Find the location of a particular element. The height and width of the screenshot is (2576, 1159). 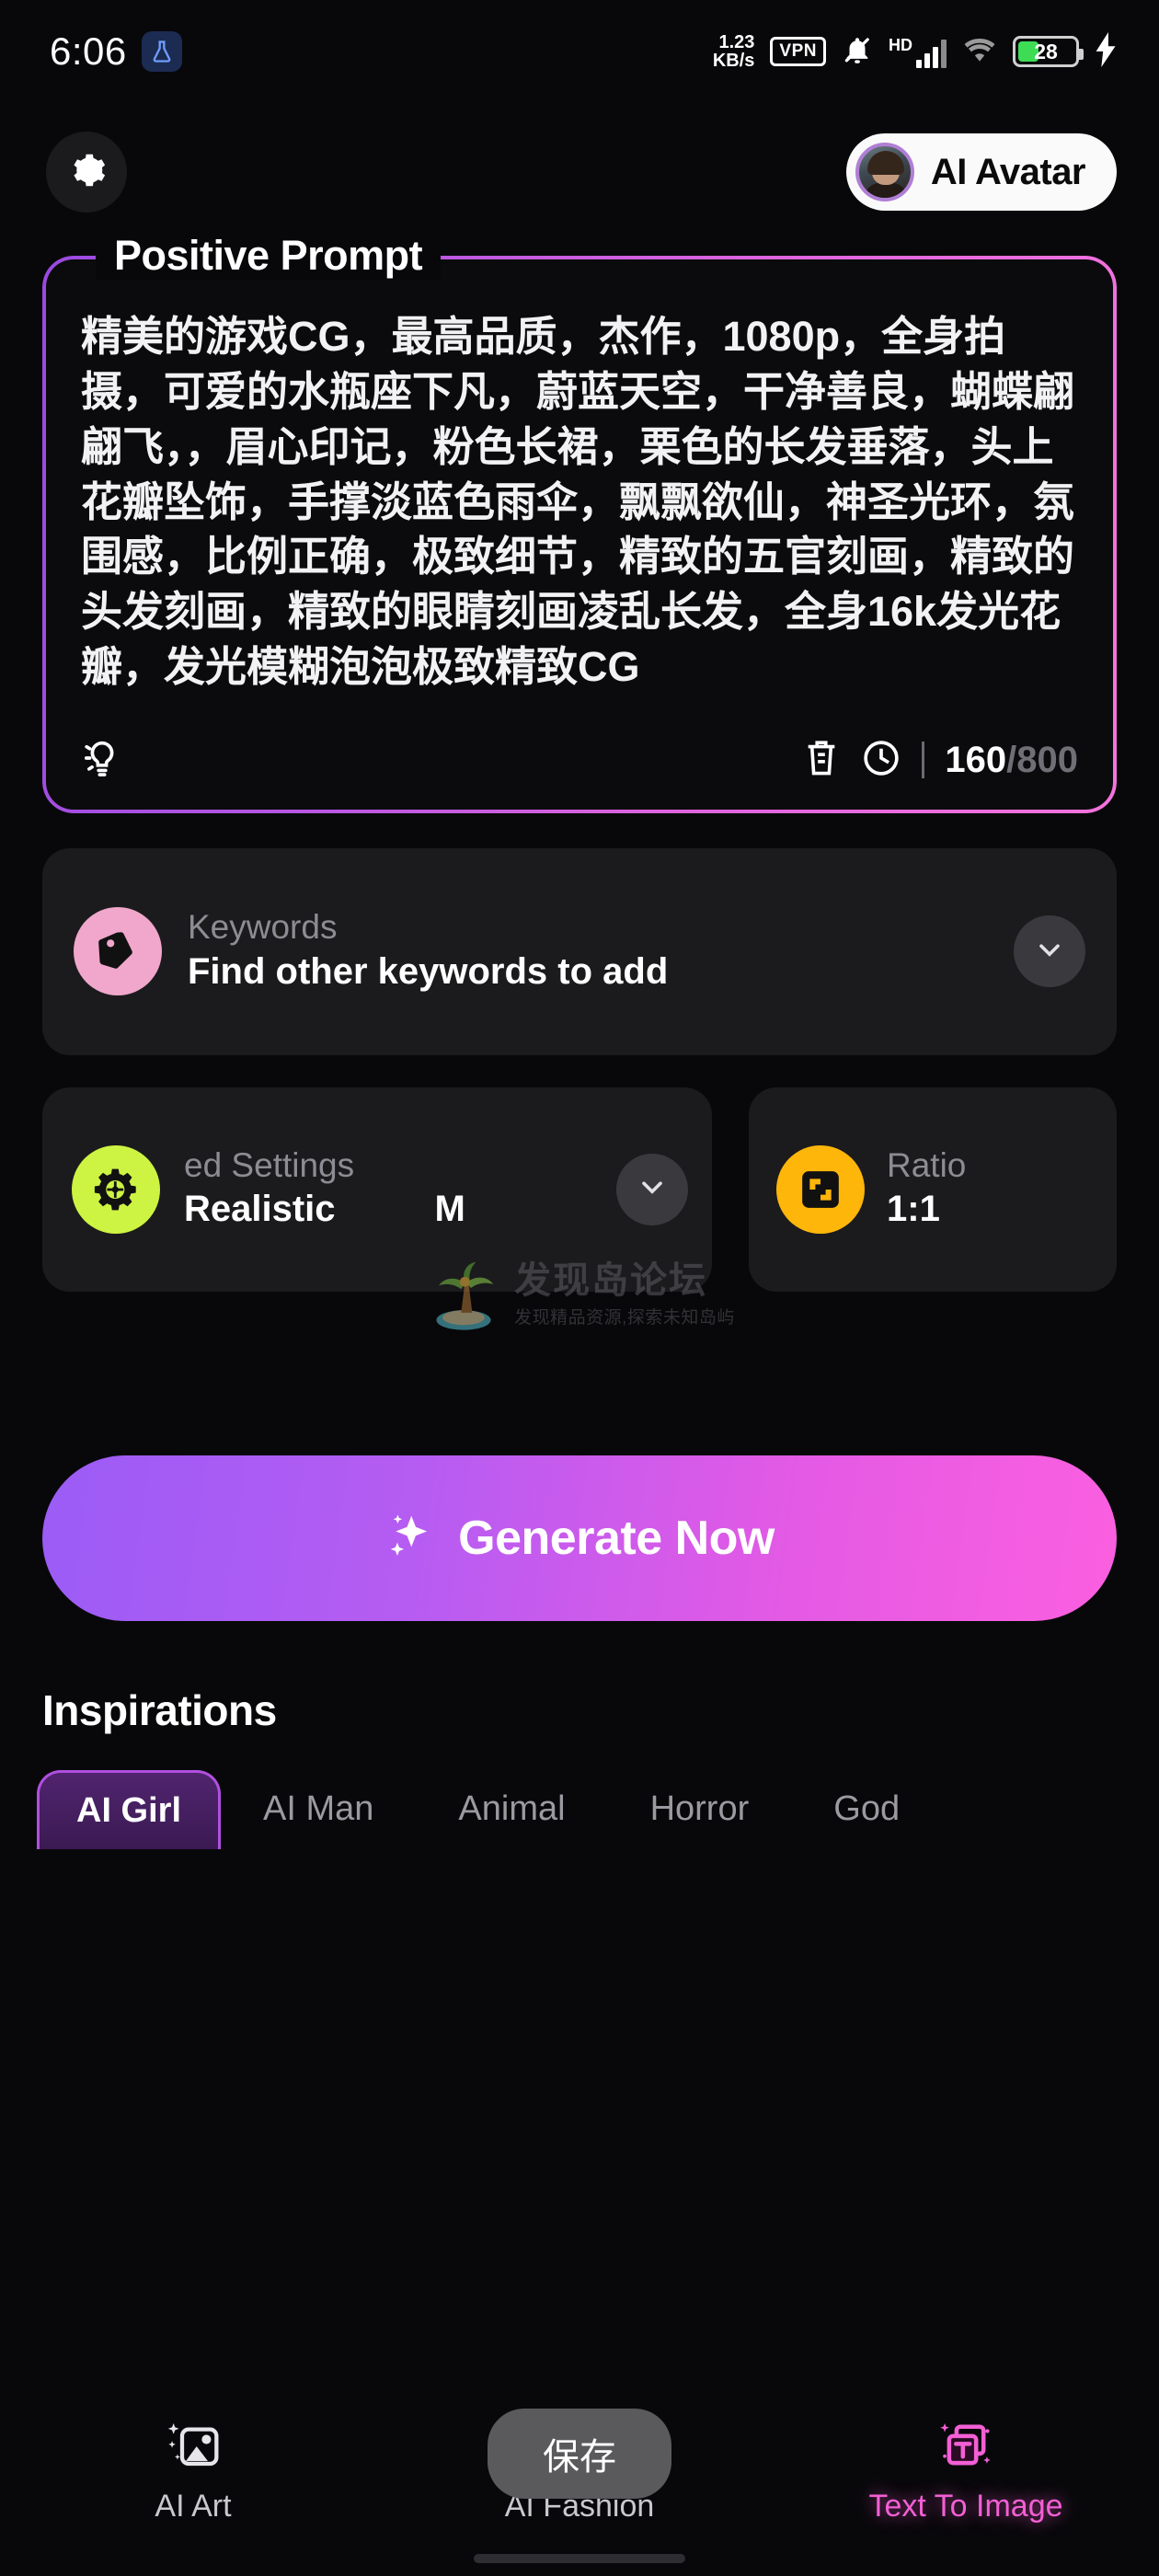

signal-bars-icon: HD is located at coordinates (918, 52).